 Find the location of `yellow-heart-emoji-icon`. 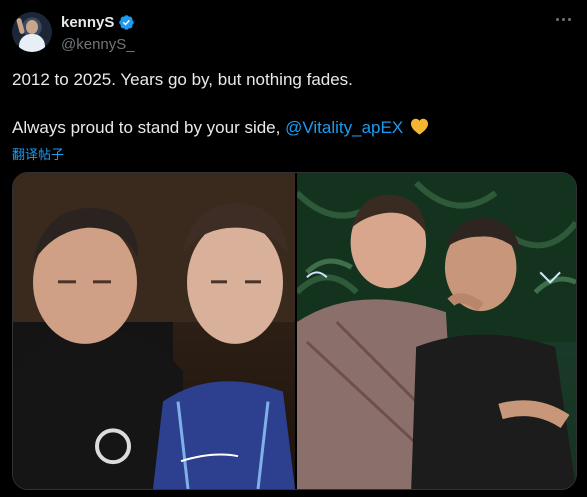

yellow-heart-emoji-icon is located at coordinates (419, 126).